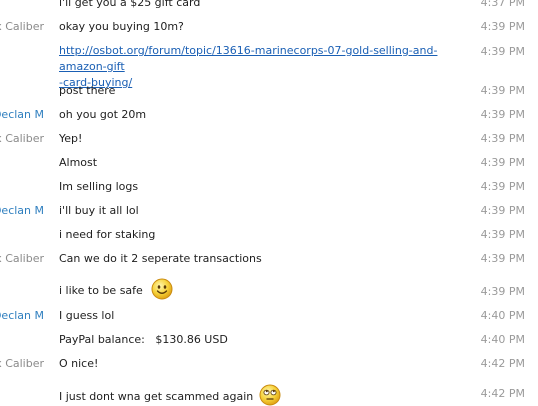 This screenshot has width=538, height=406. I want to click on message-text: post there, so click(87, 90).